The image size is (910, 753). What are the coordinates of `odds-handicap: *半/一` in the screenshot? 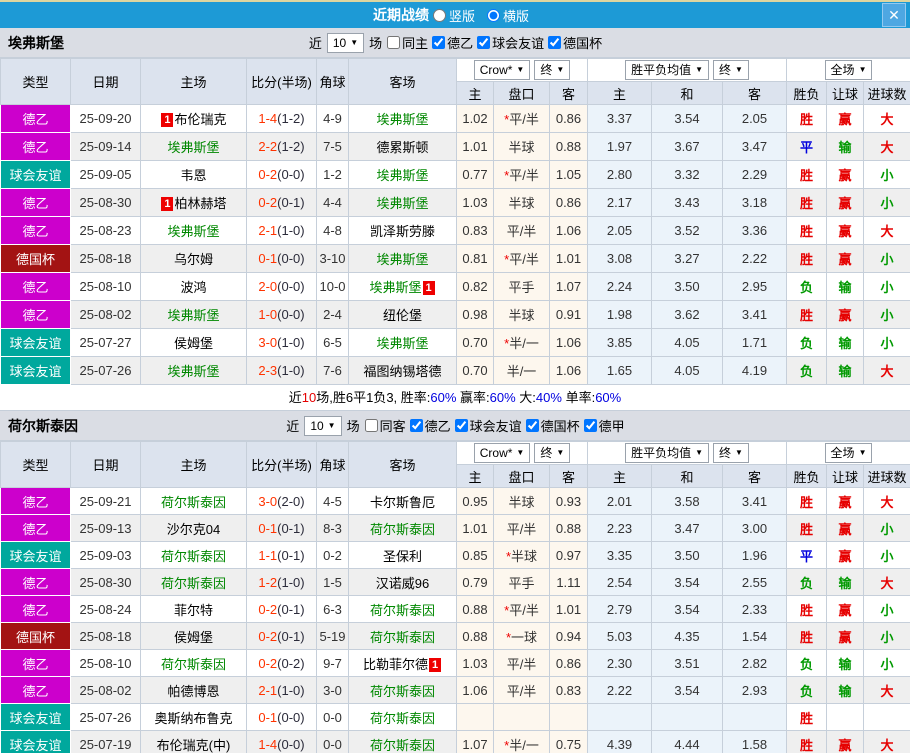 It's located at (521, 342).